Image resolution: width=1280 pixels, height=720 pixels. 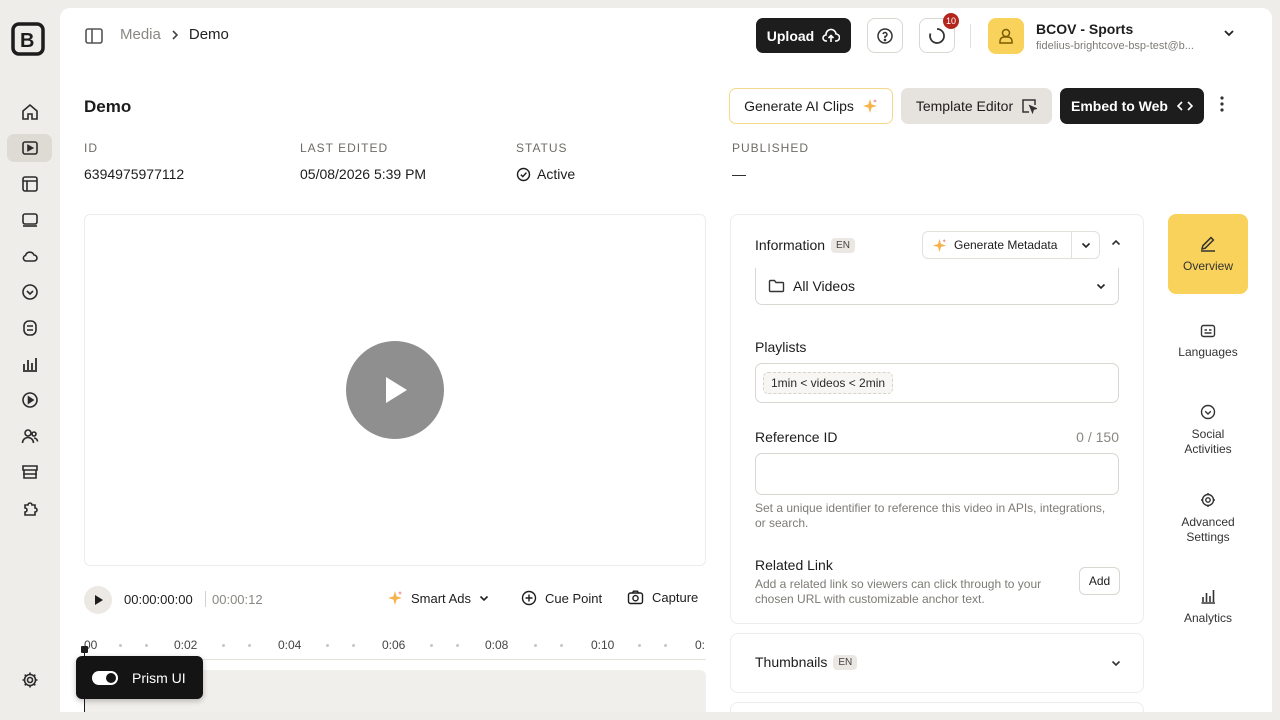 What do you see at coordinates (1208, 342) in the screenshot?
I see `tab-languages: Languages` at bounding box center [1208, 342].